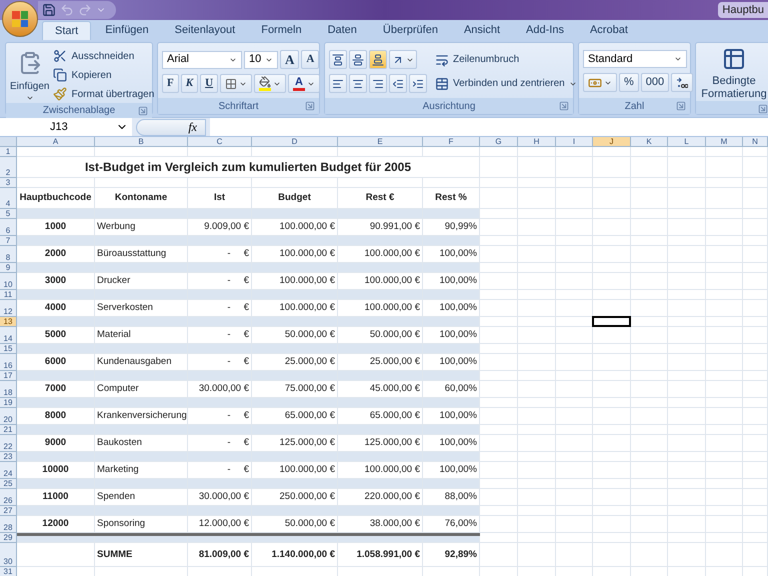 The image size is (768, 576). I want to click on row-number: 18, so click(8, 389).